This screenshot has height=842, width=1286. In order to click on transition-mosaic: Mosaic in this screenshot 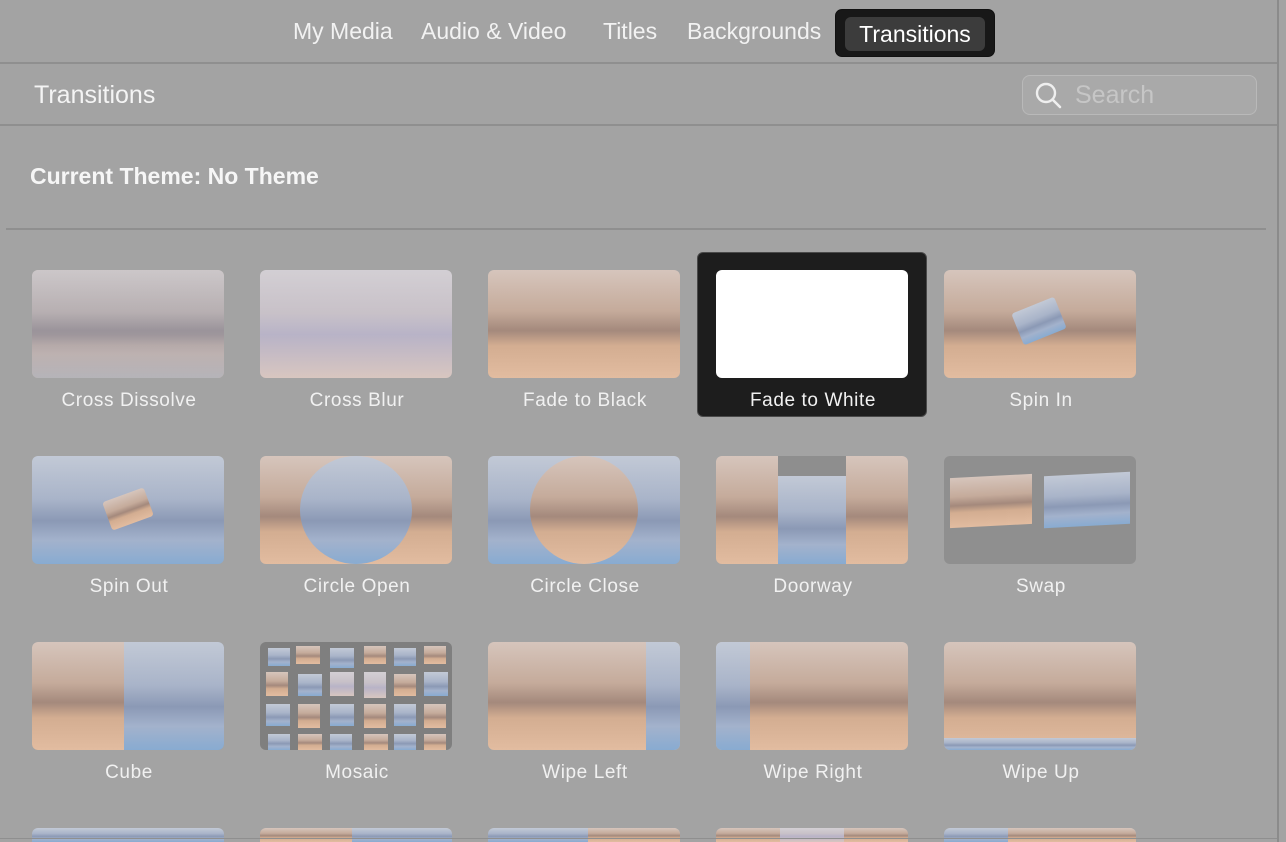, I will do `click(357, 707)`.